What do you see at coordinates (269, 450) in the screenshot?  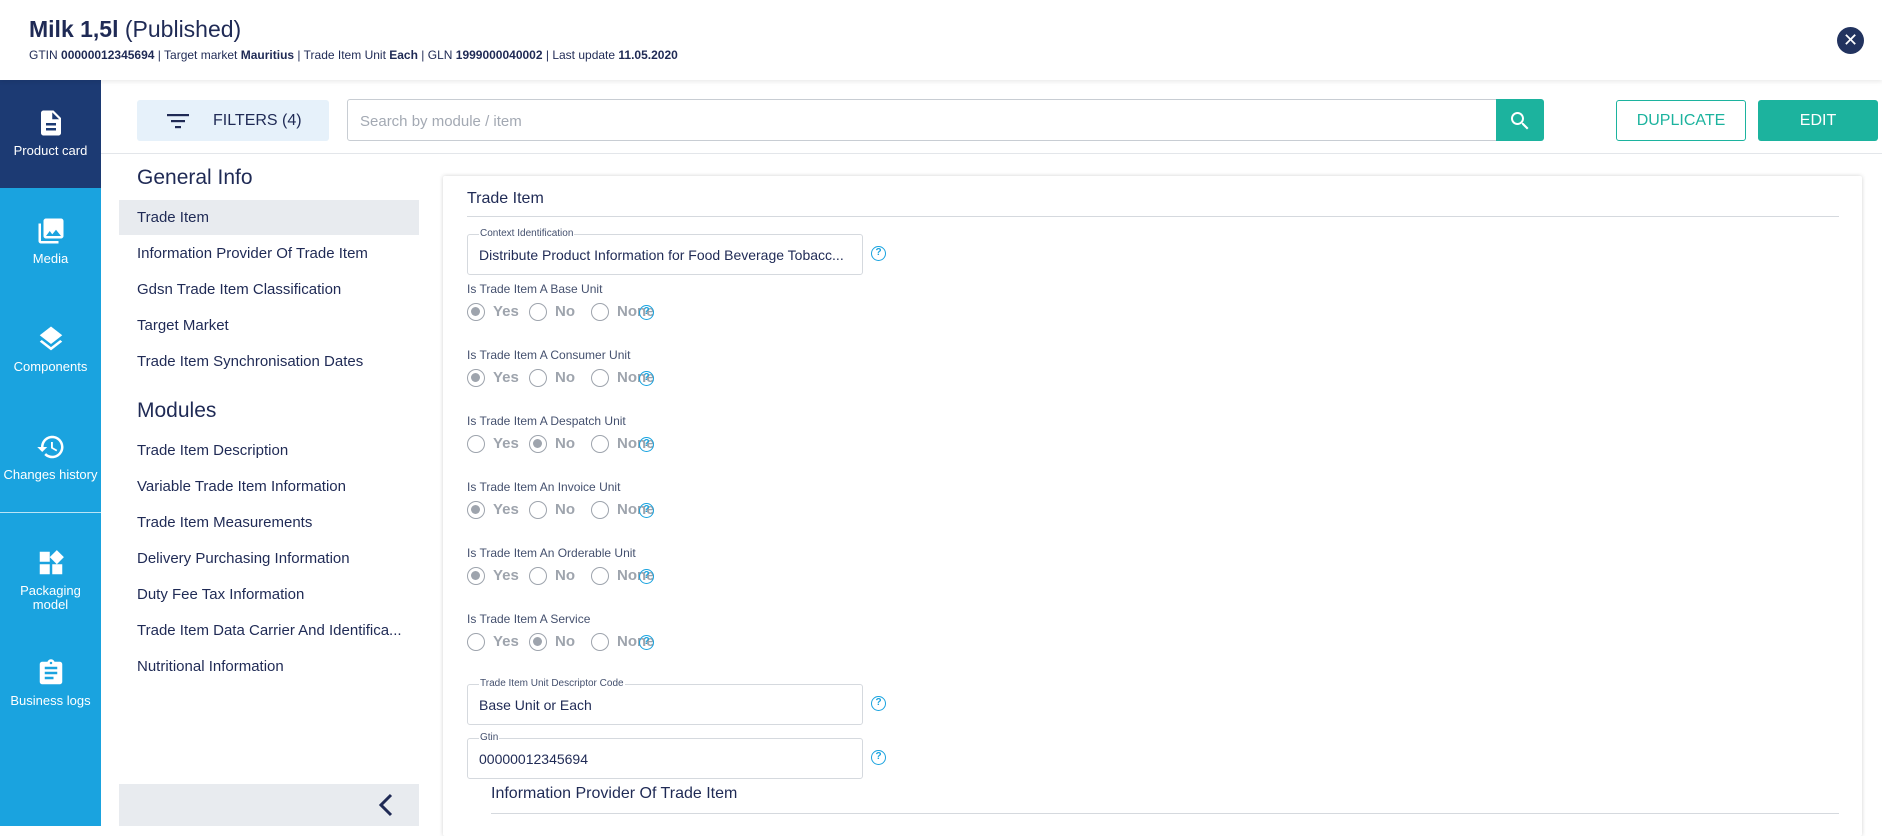 I see `nav-item-trade-item-description: Trade Item Description` at bounding box center [269, 450].